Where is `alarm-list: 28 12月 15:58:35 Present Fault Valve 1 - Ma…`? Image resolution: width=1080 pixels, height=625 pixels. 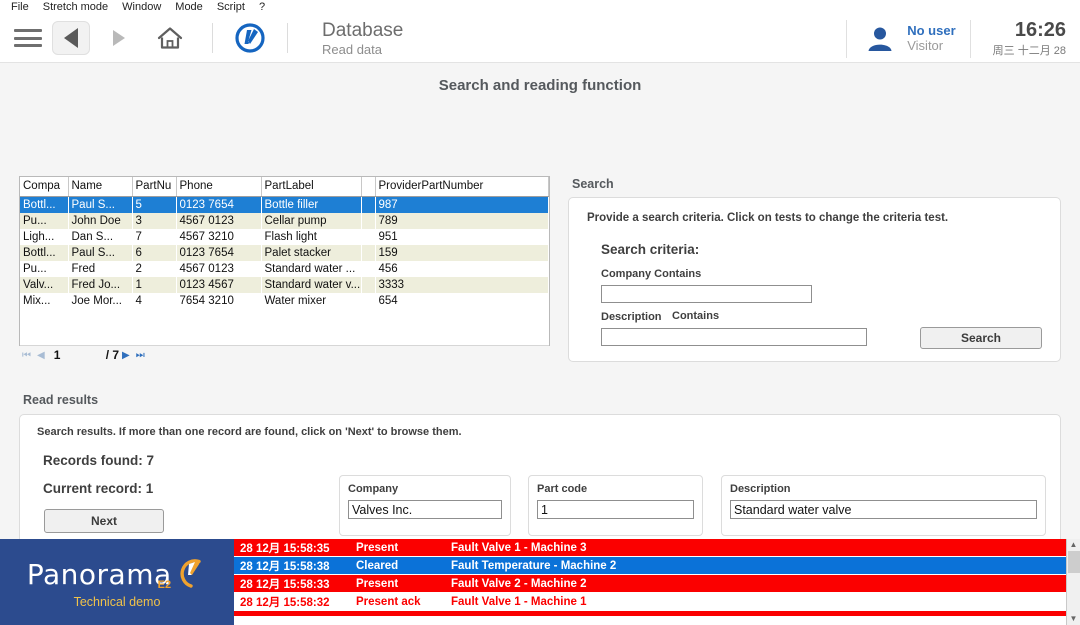 alarm-list: 28 12月 15:58:35 Present Fault Valve 1 - Ma… is located at coordinates (657, 582).